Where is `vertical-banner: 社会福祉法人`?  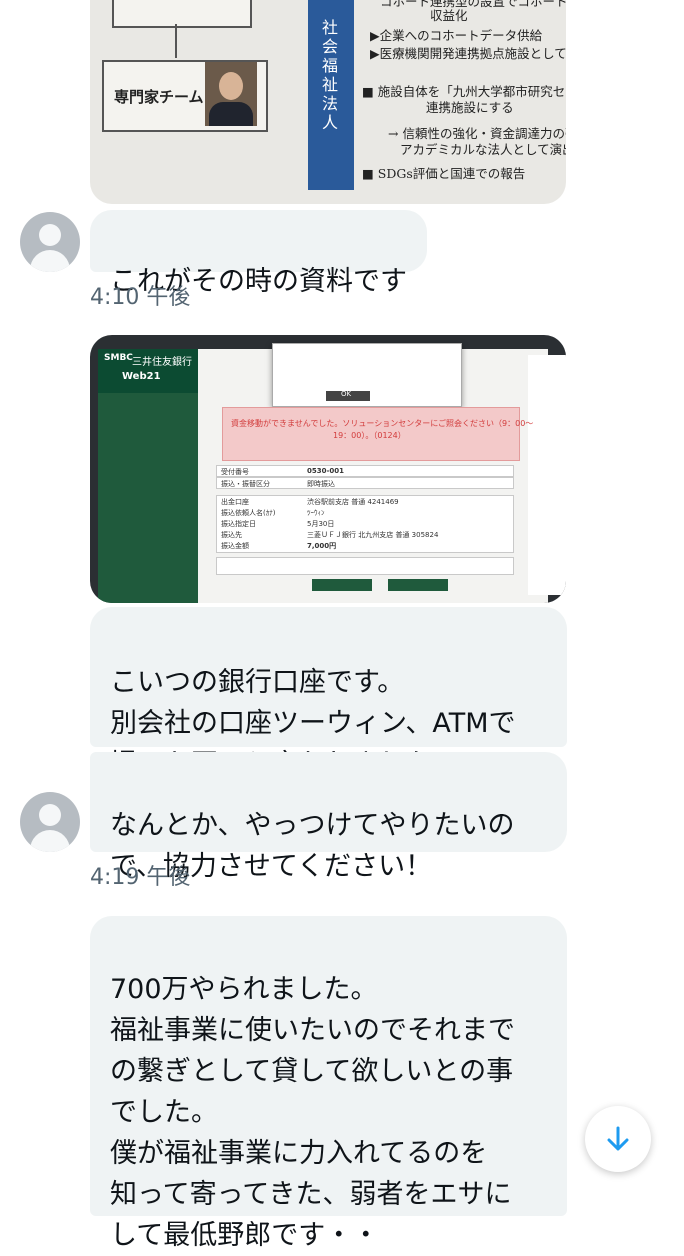 vertical-banner: 社会福祉法人 is located at coordinates (331, 95).